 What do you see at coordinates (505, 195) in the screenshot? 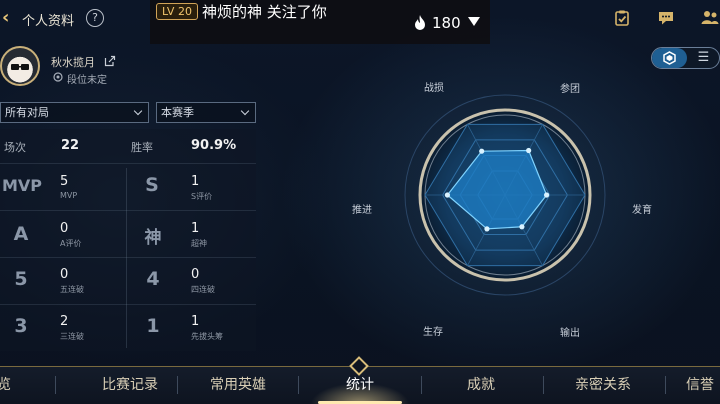
I see `ability-radar-chart` at bounding box center [505, 195].